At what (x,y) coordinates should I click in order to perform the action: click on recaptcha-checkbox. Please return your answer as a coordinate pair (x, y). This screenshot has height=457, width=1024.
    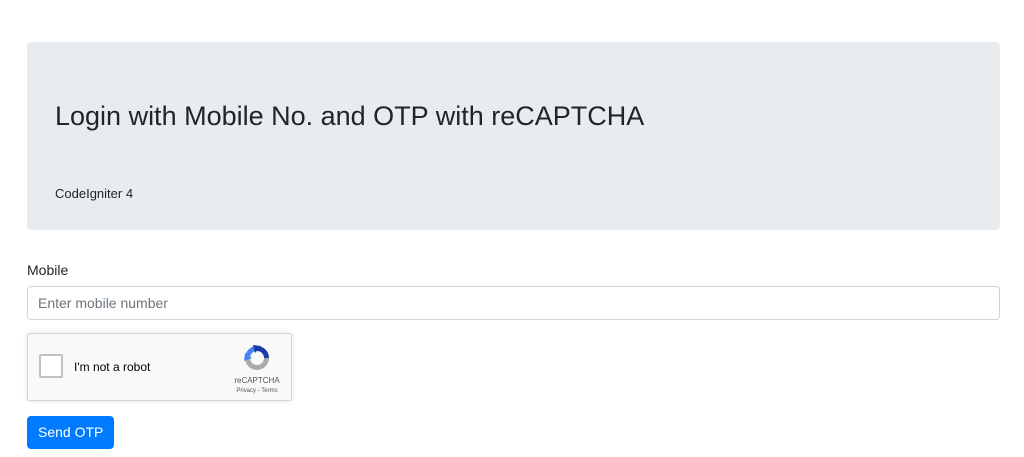
    Looking at the image, I should click on (51, 366).